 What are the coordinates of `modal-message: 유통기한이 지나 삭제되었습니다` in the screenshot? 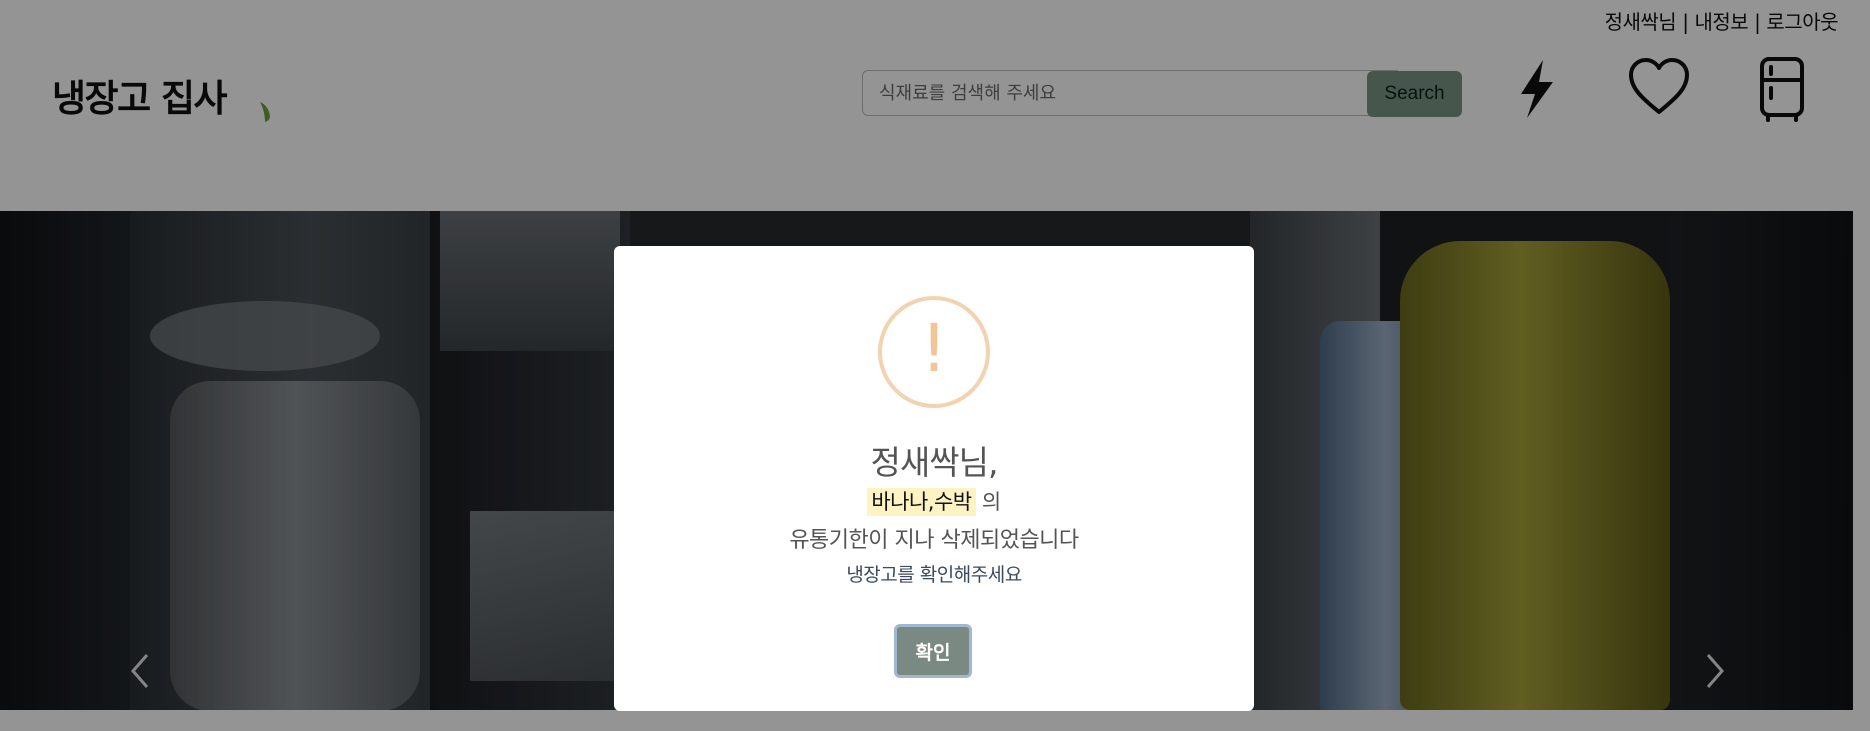 It's located at (934, 540).